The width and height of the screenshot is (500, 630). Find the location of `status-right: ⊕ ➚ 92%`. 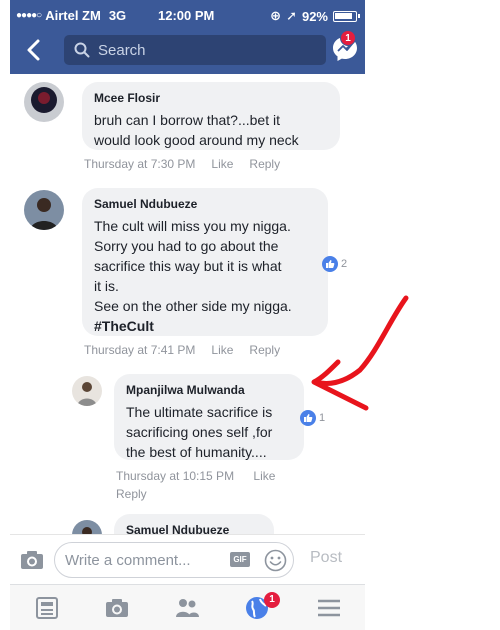

status-right: ⊕ ➚ 92% is located at coordinates (315, 16).